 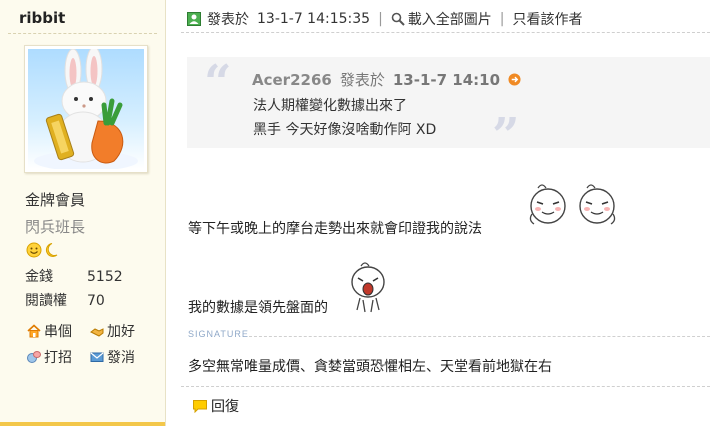 I want to click on stat-label: 金錢, so click(x=39, y=277).